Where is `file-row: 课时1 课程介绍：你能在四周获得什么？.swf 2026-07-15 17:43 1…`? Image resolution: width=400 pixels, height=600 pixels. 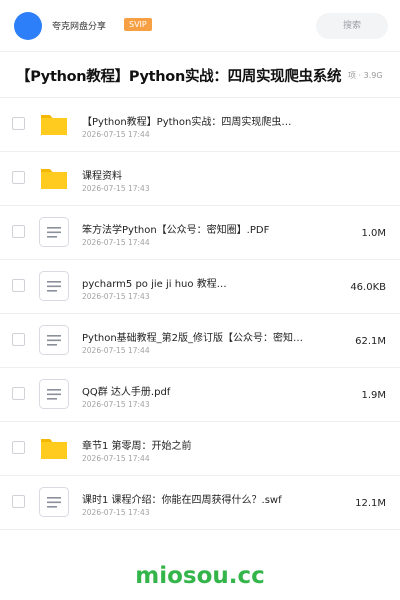 file-row: 课时1 课程介绍：你能在四周获得什么？.swf 2026-07-15 17:43 1… is located at coordinates (200, 503).